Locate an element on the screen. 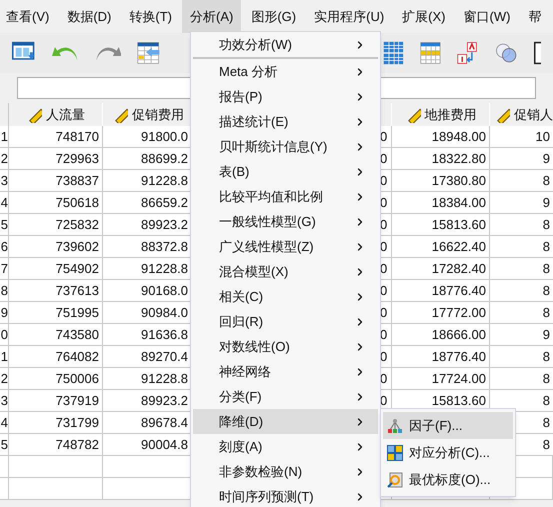 Image resolution: width=553 pixels, height=507 pixels. table-cell: 18948.00 is located at coordinates (441, 137).